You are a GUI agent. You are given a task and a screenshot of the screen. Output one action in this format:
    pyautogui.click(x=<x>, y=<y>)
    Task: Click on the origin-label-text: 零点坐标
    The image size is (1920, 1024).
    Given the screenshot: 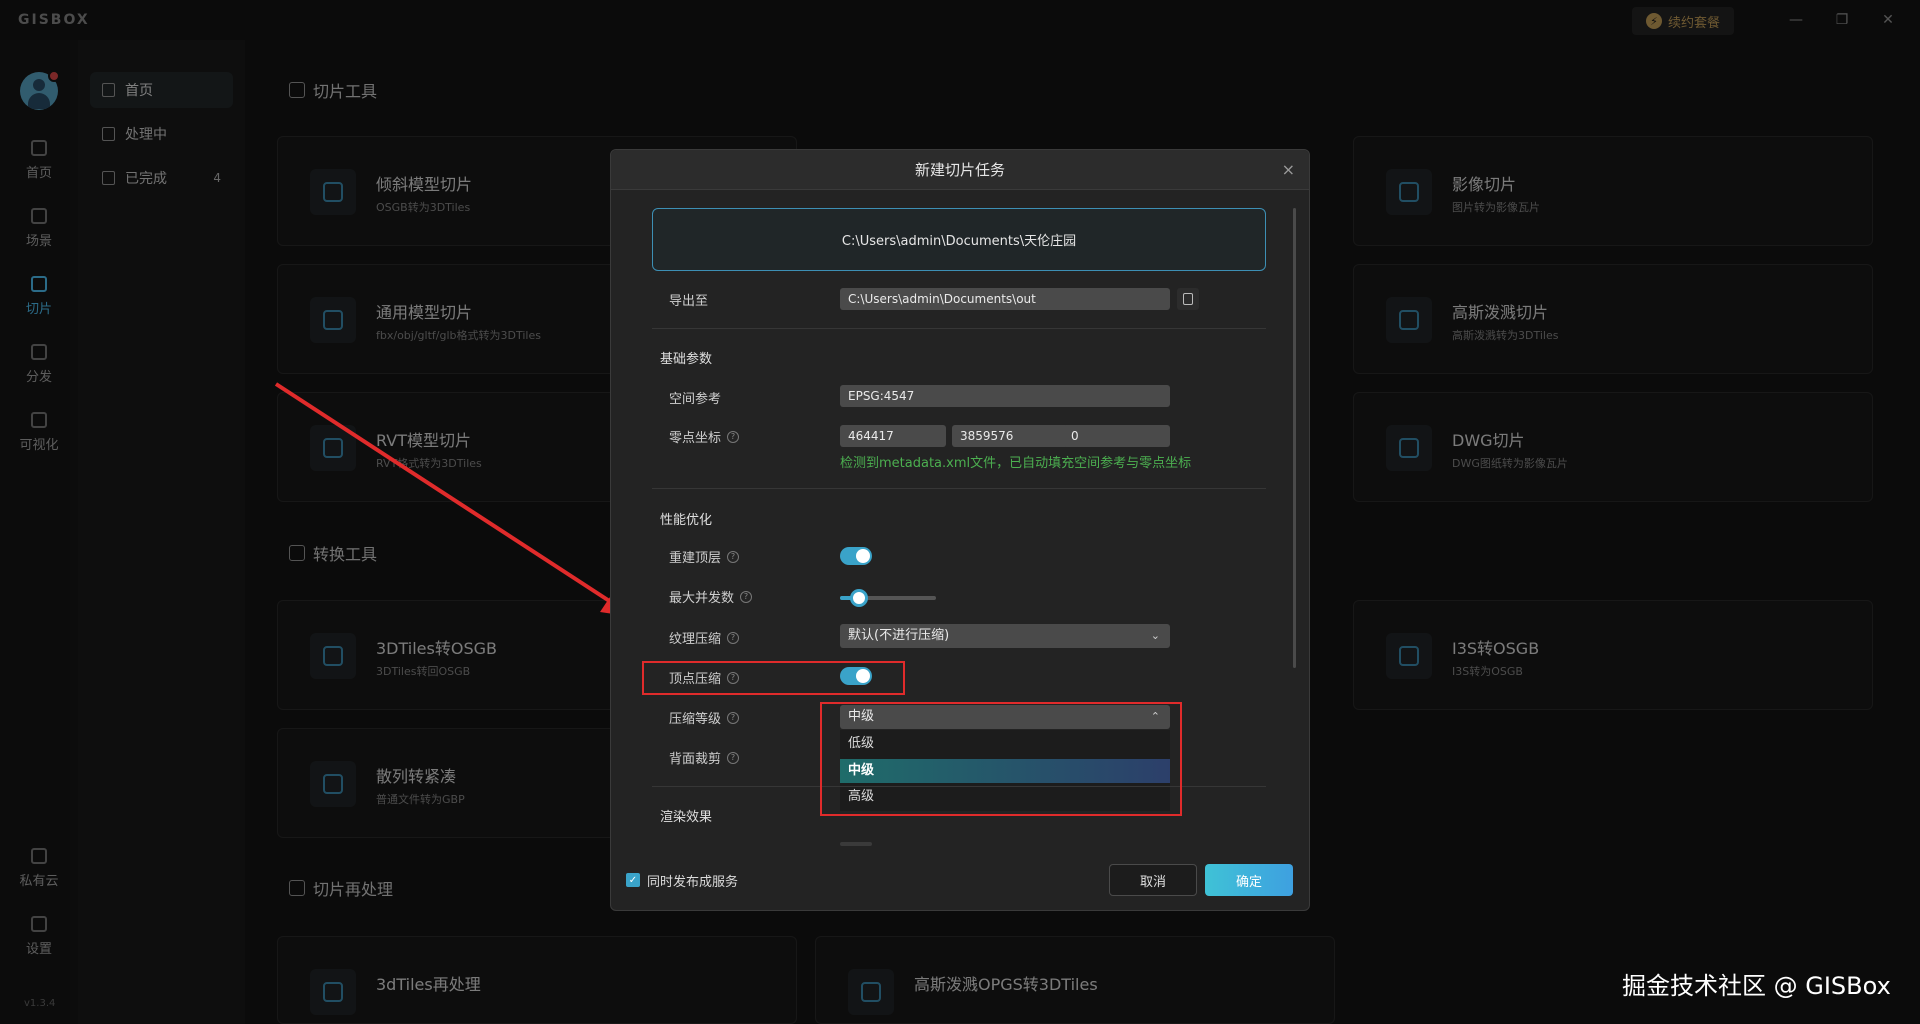 What is the action you would take?
    pyautogui.click(x=695, y=438)
    